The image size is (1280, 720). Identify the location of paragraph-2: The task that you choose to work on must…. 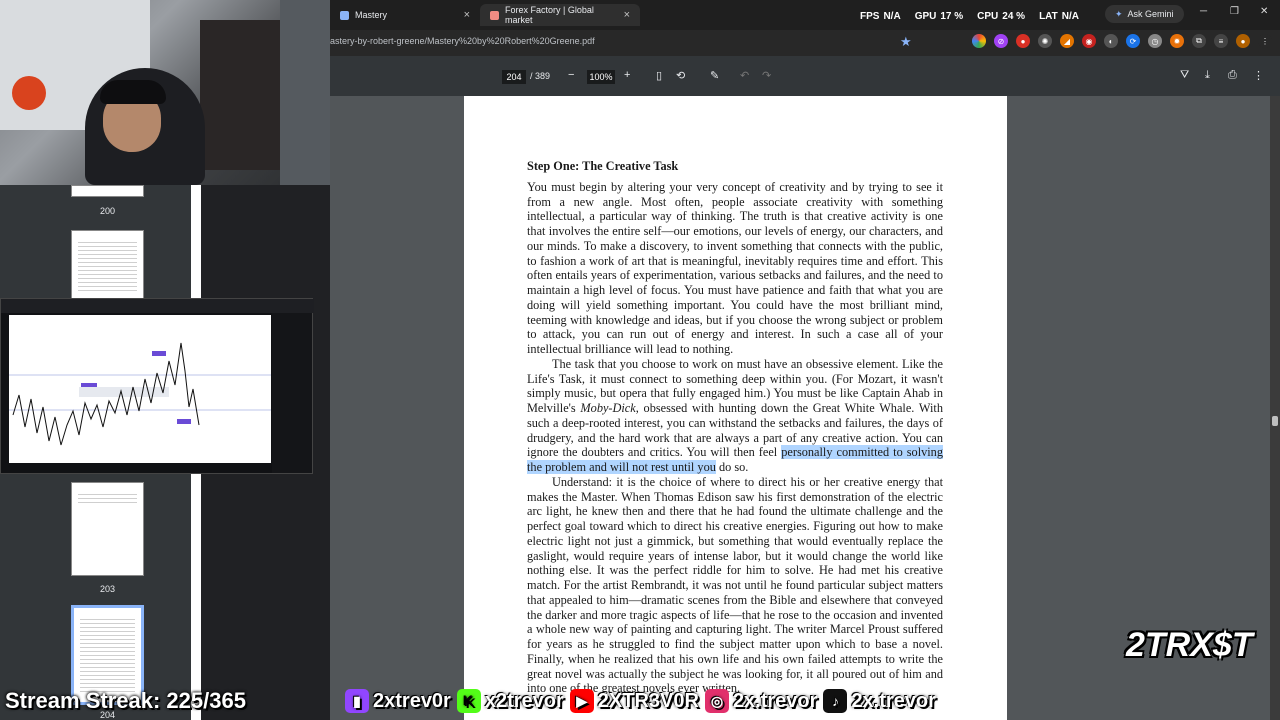
(735, 415).